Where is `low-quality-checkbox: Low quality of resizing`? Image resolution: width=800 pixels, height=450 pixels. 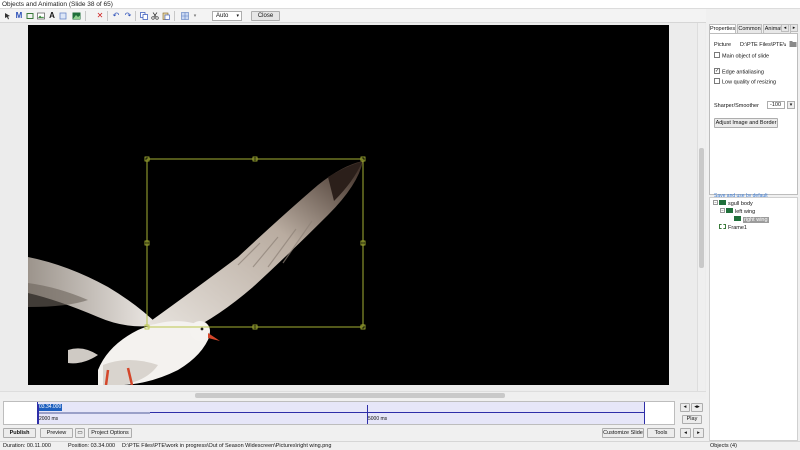 low-quality-checkbox: Low quality of resizing is located at coordinates (745, 82).